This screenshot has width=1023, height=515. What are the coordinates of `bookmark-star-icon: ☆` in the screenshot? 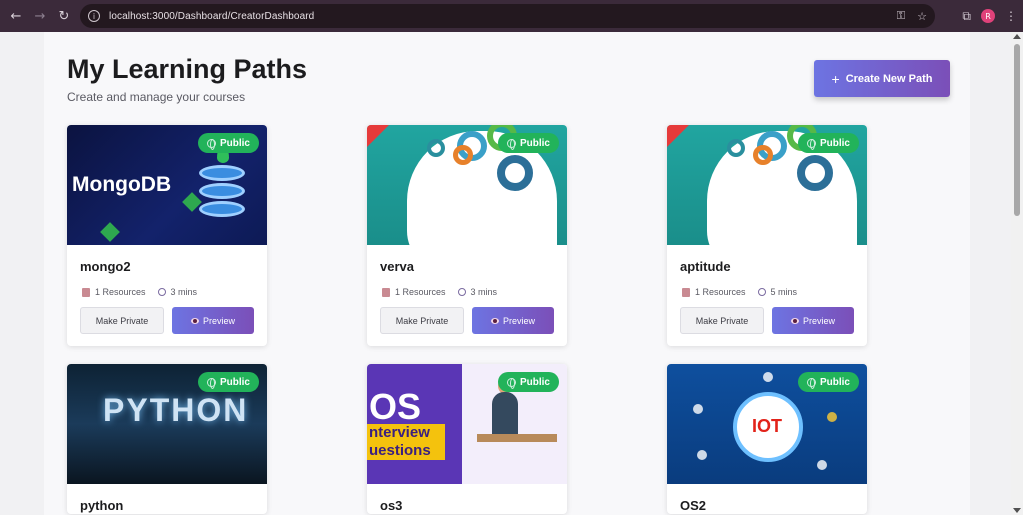 It's located at (922, 16).